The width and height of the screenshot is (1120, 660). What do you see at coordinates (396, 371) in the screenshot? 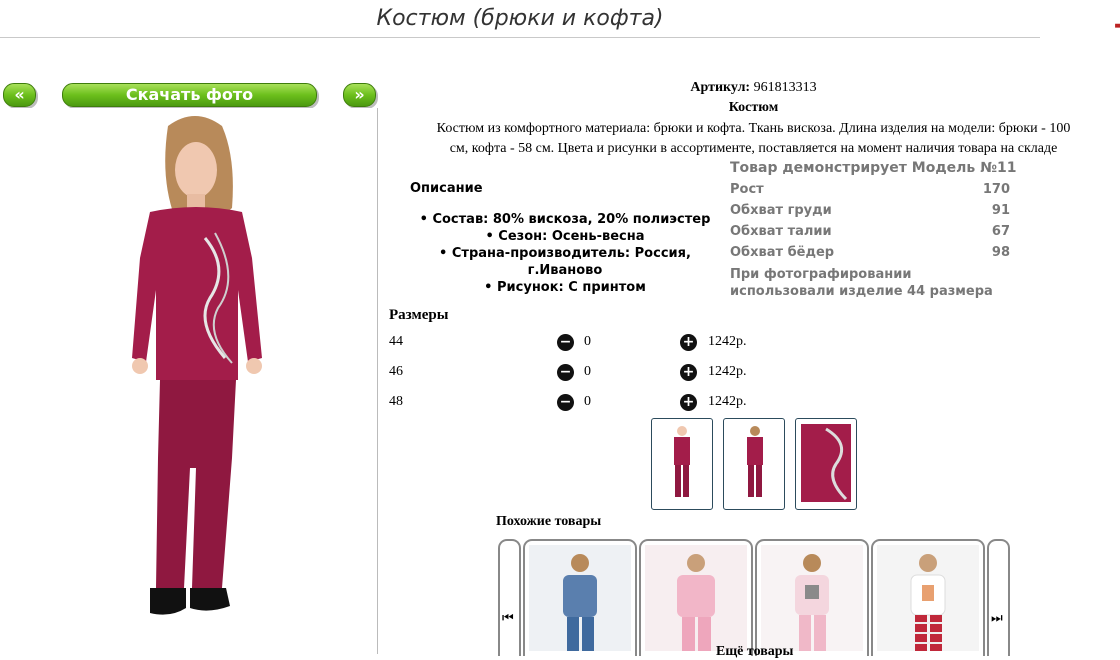
I see `size-label: 46` at bounding box center [396, 371].